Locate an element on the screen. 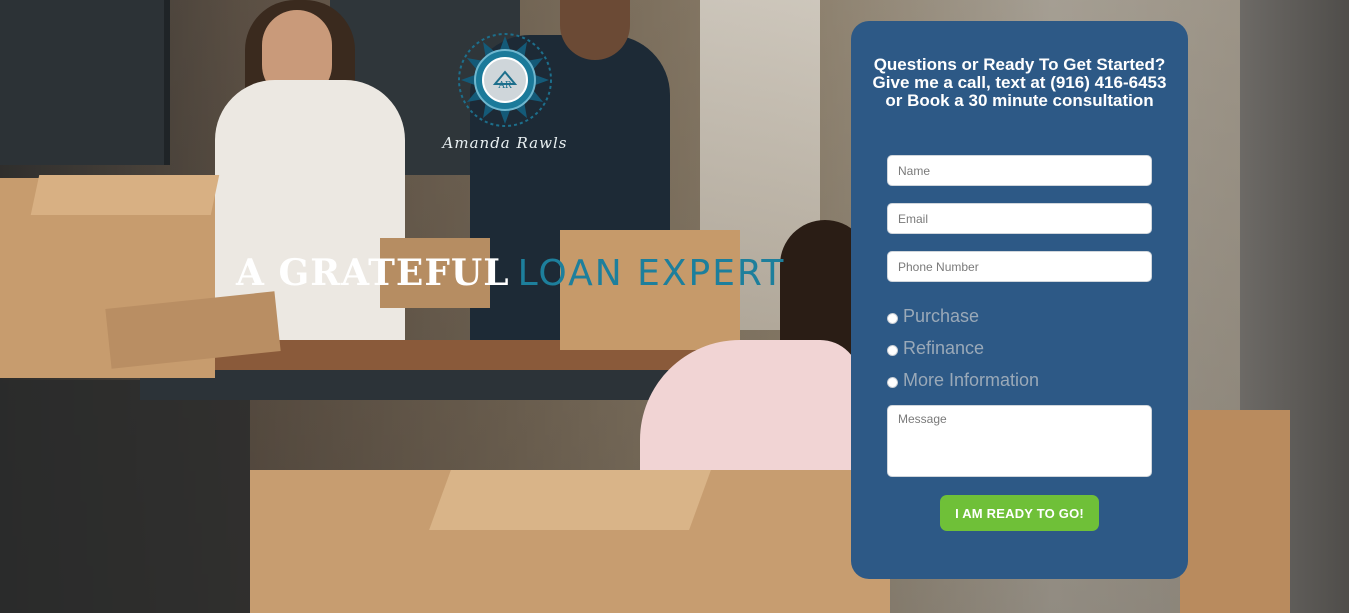  brand-logo: AR Amanda Rawls is located at coordinates (505, 95).